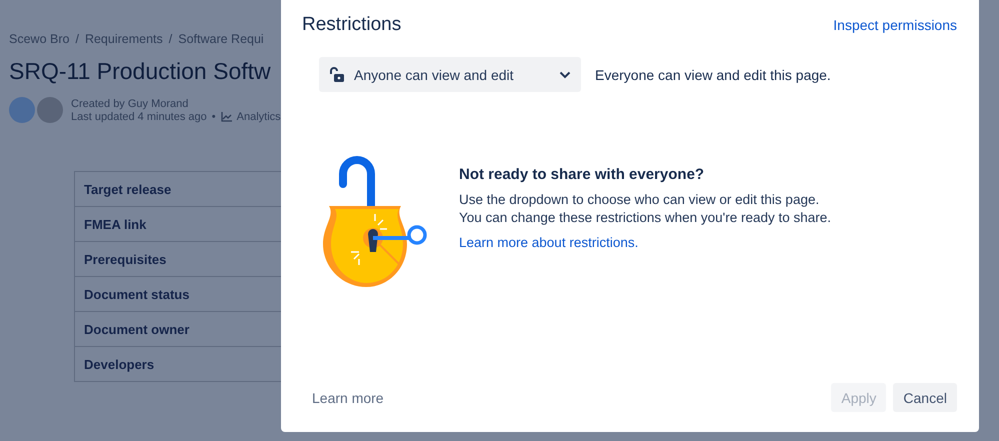 The width and height of the screenshot is (999, 441). Describe the element at coordinates (645, 208) in the screenshot. I see `empty-state-description: Use the dropdown to choose who can view or edit this page. You can change these restrictions when you're ready to share.` at that location.